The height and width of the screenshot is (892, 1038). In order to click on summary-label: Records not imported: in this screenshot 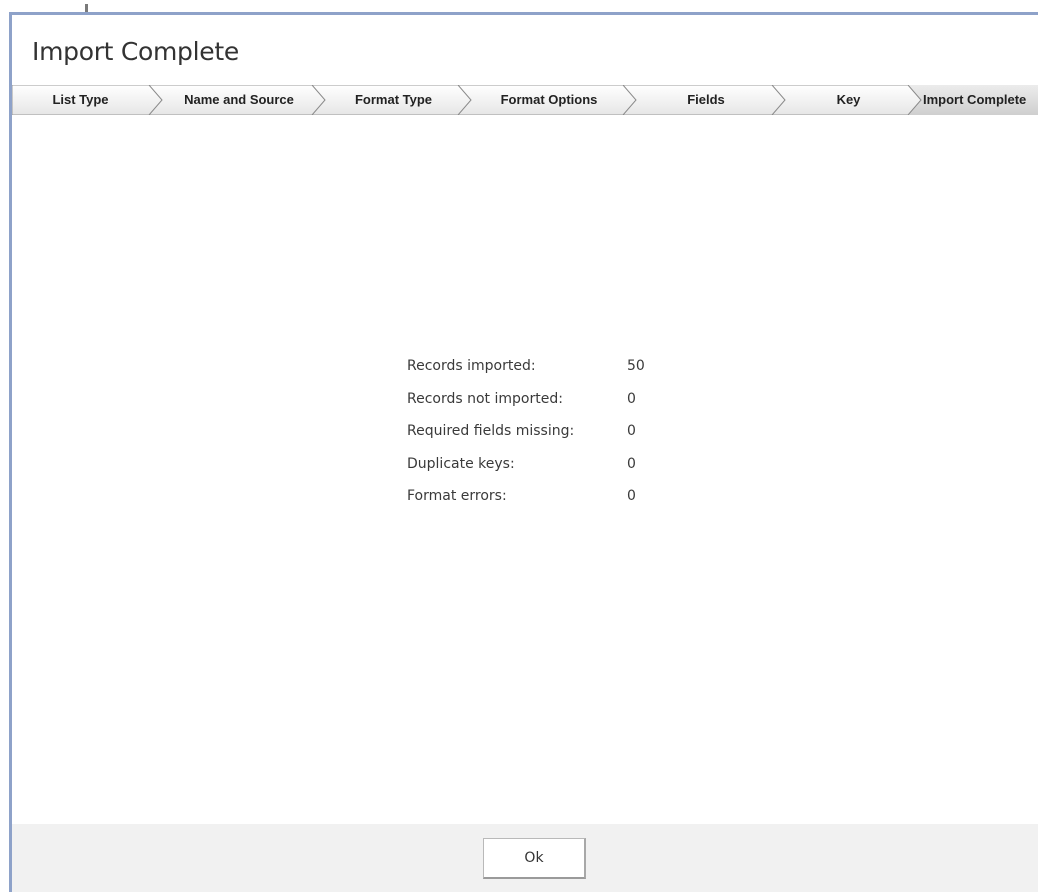, I will do `click(485, 398)`.